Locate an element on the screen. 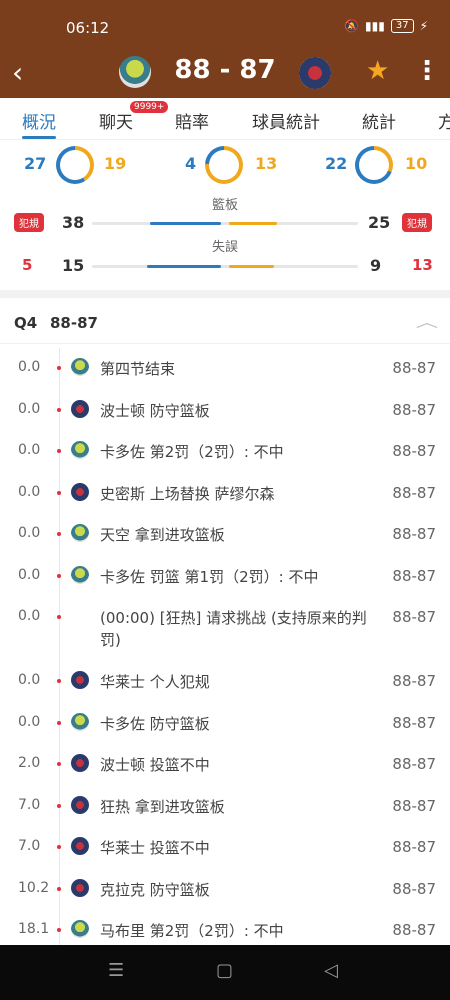 This screenshot has width=450, height=1000. more-menu-icon: ⋮ is located at coordinates (427, 71).